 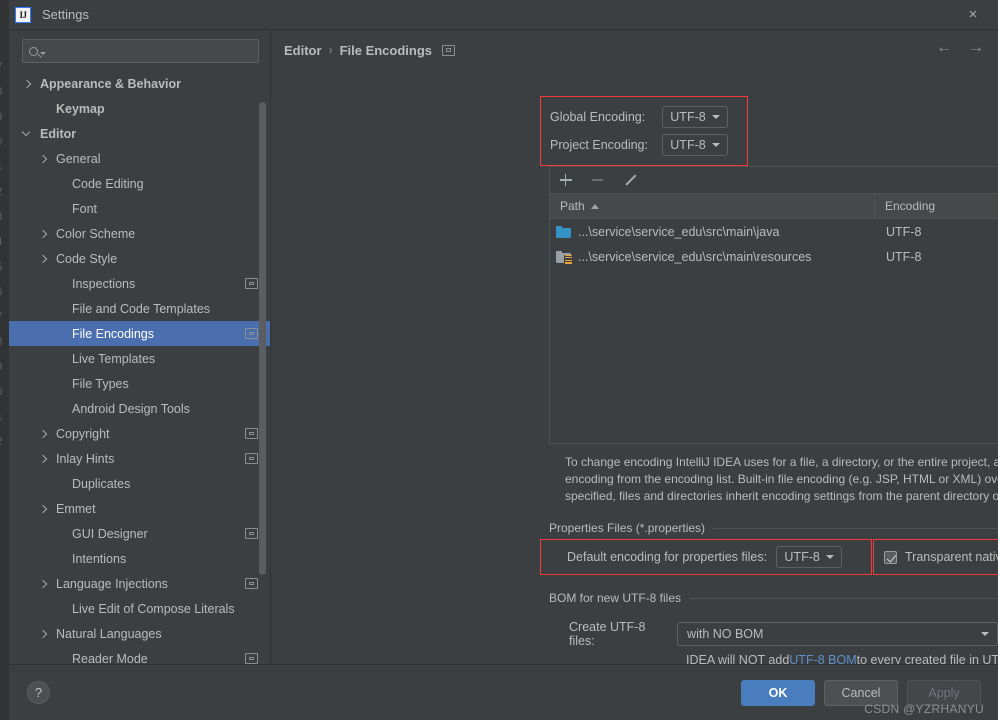 I want to click on sidebar-item-natural-languages: Natural Languages, so click(x=139, y=633).